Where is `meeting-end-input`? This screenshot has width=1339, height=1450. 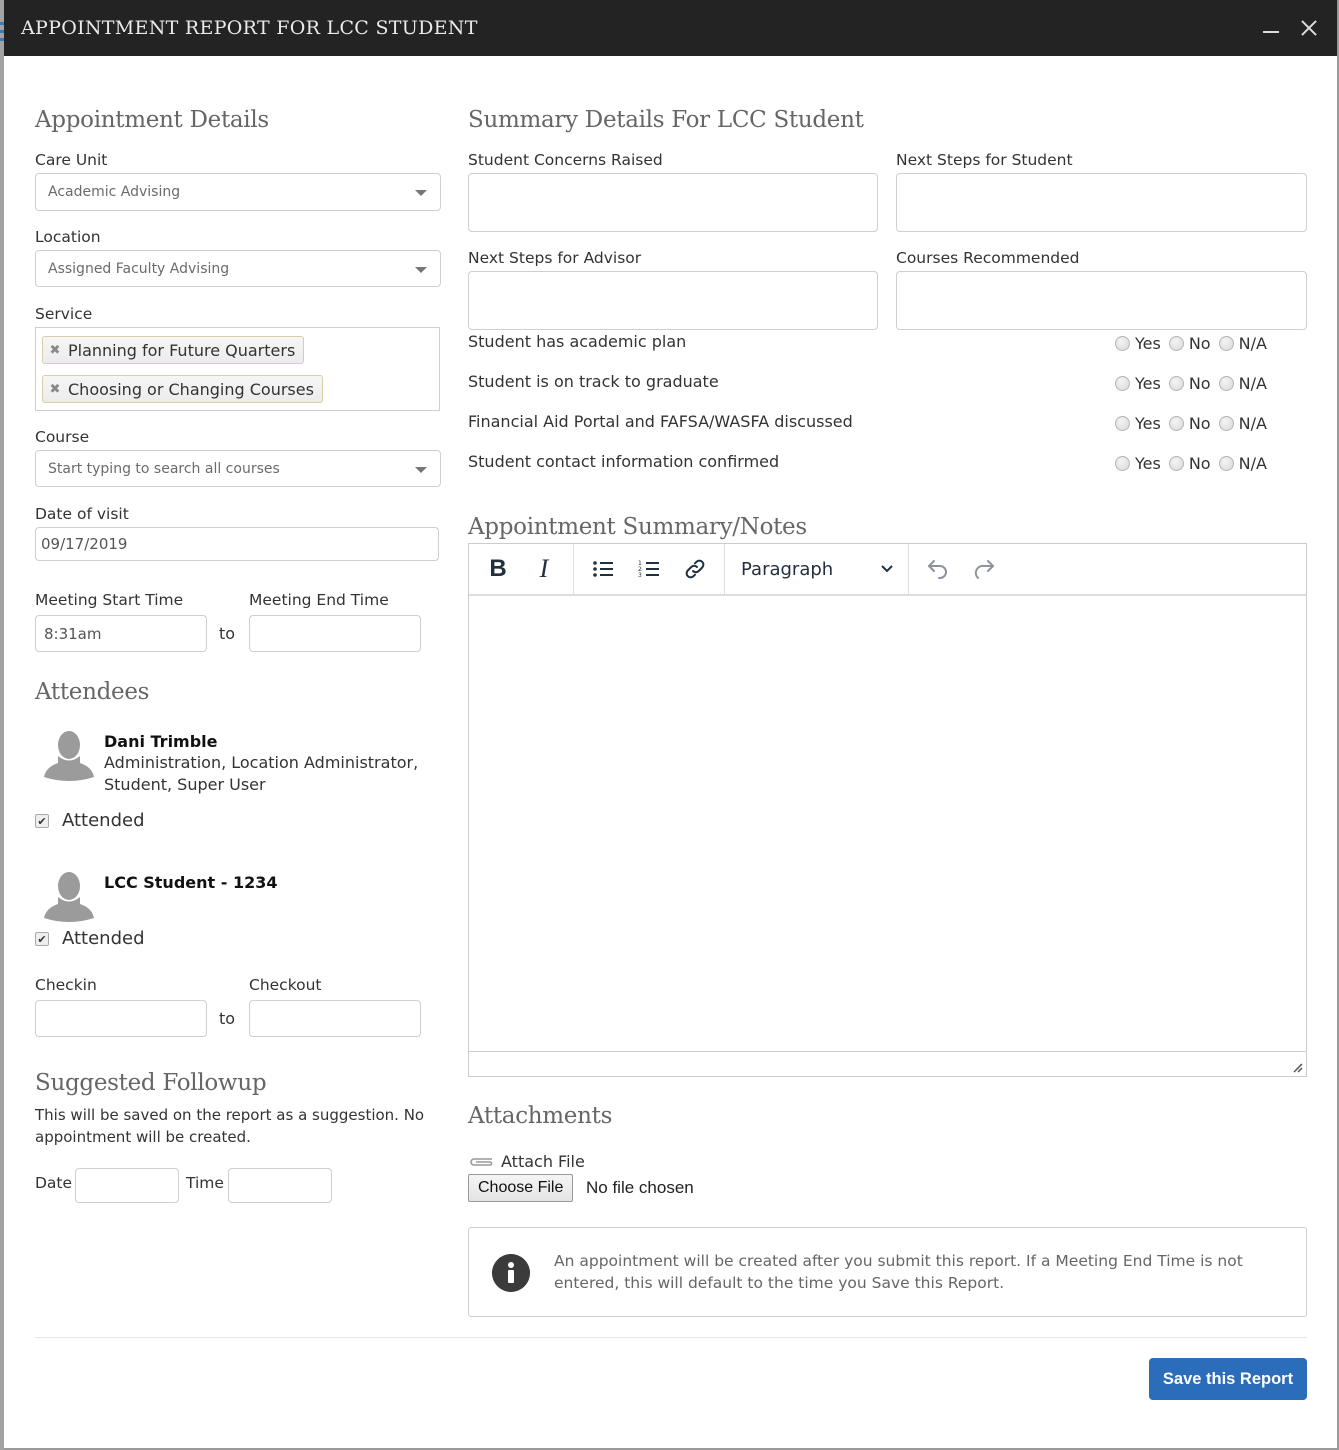
meeting-end-input is located at coordinates (335, 633).